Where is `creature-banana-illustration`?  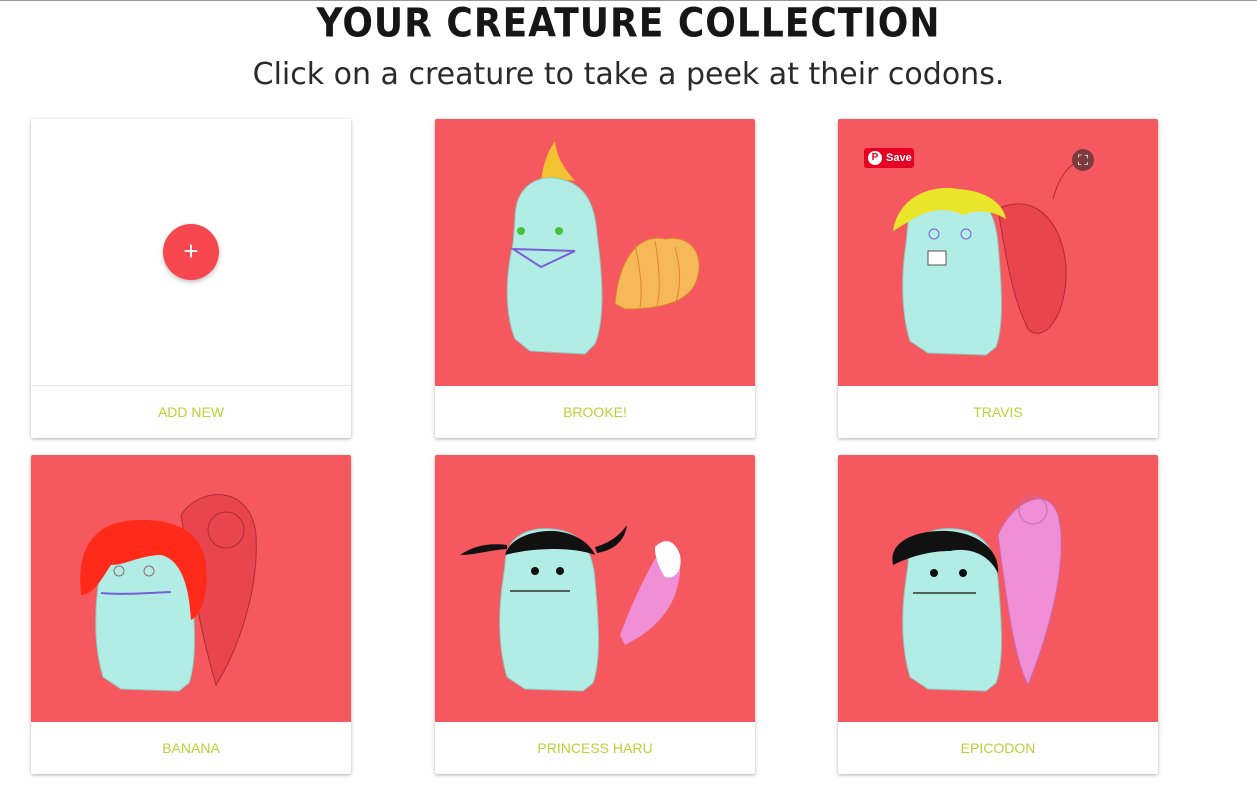
creature-banana-illustration is located at coordinates (168, 593).